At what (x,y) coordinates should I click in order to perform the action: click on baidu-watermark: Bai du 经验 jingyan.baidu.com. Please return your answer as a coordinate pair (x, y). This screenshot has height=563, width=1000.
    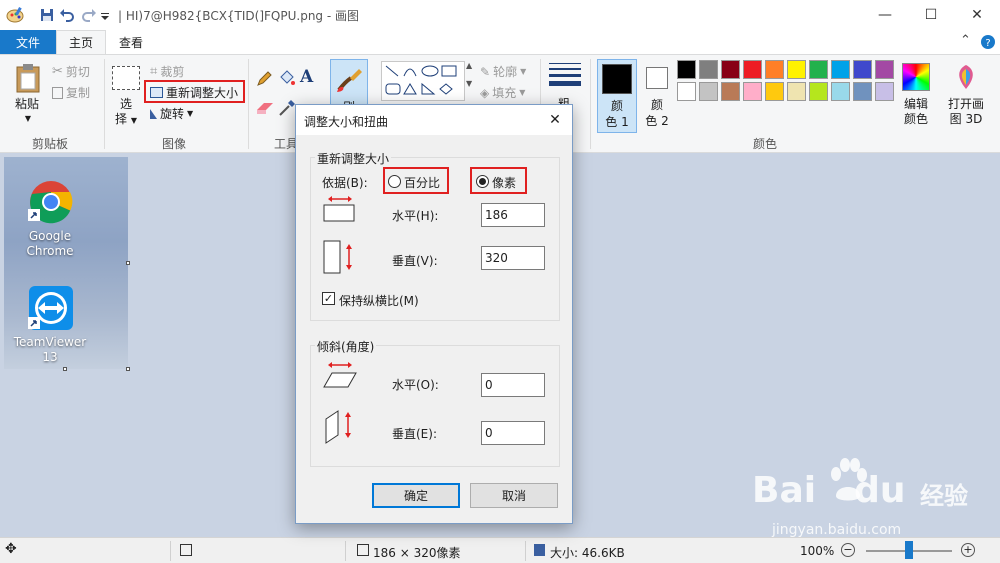
    Looking at the image, I should click on (872, 503).